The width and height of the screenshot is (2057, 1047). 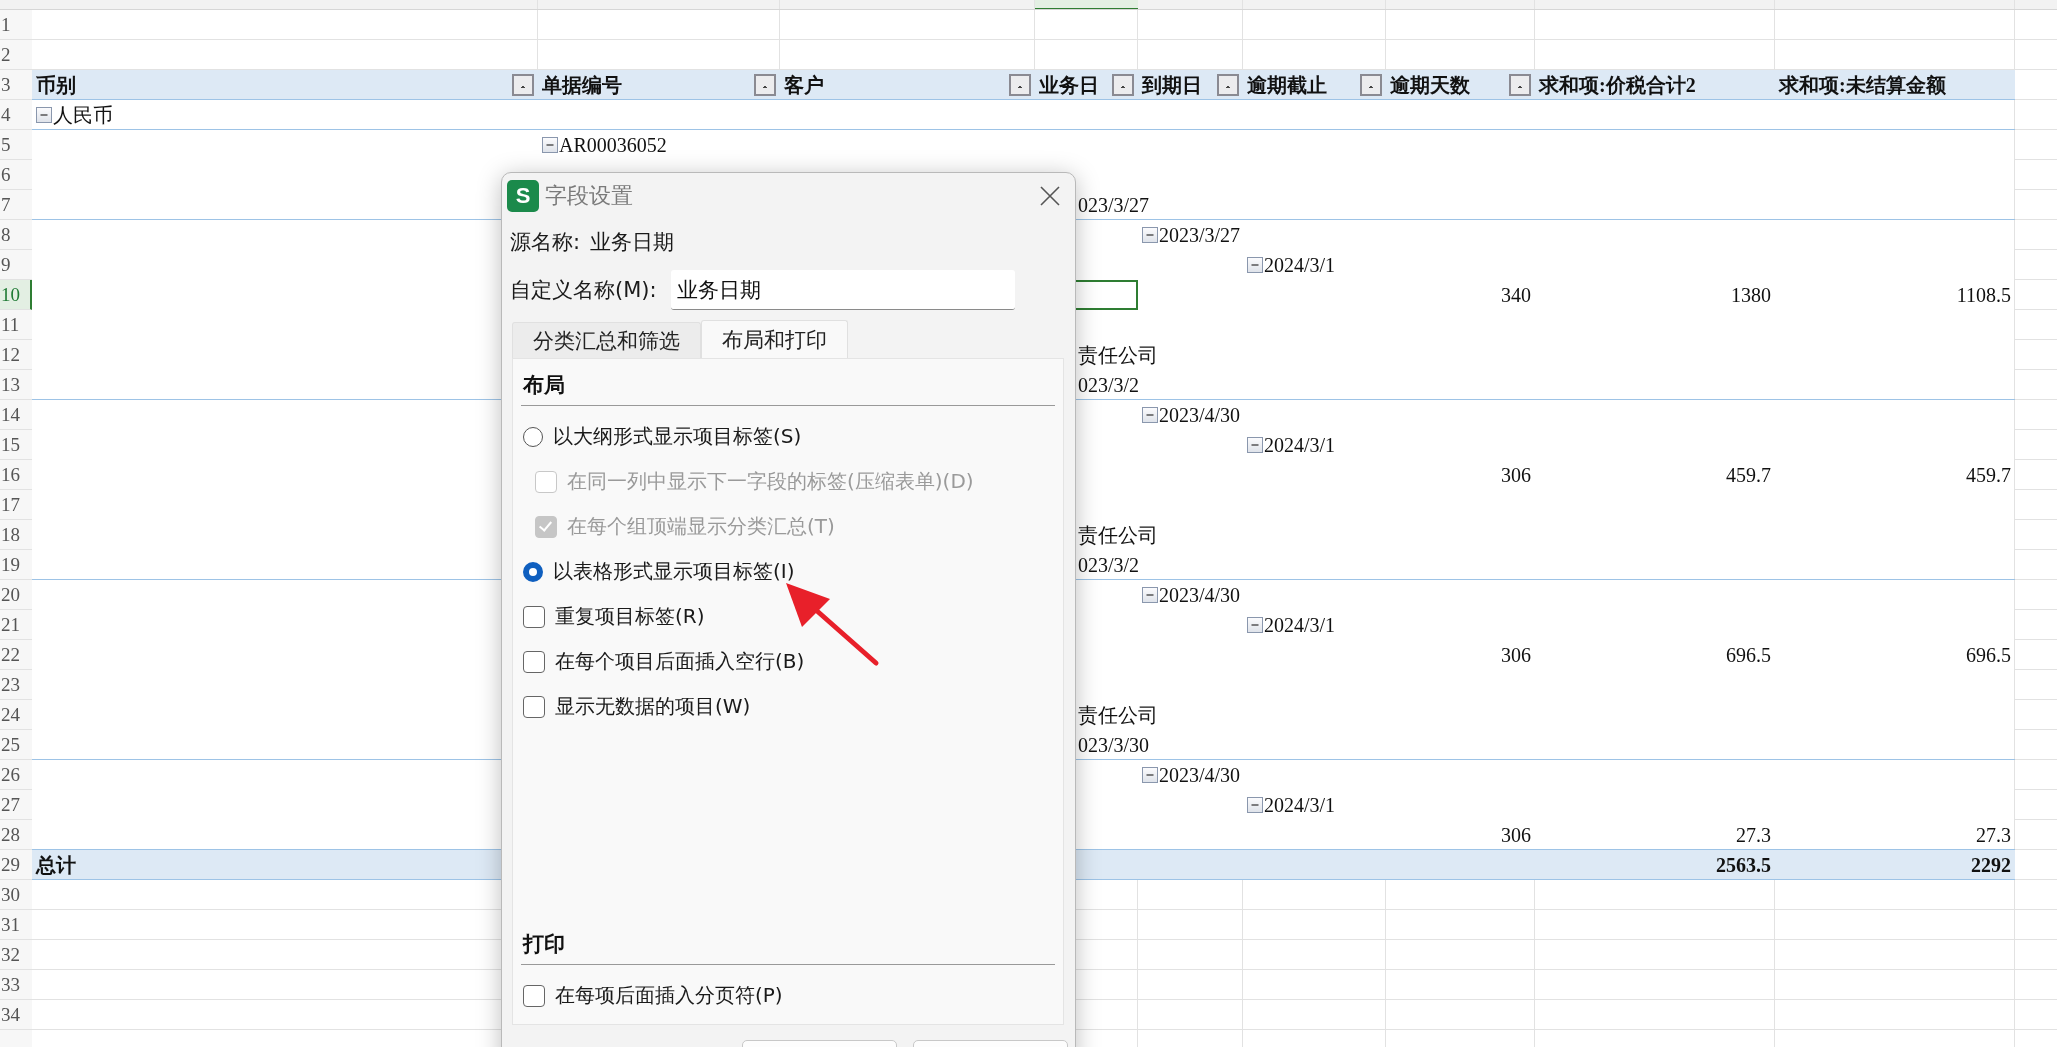 I want to click on table-cell-text: 340, so click(x=1516, y=295).